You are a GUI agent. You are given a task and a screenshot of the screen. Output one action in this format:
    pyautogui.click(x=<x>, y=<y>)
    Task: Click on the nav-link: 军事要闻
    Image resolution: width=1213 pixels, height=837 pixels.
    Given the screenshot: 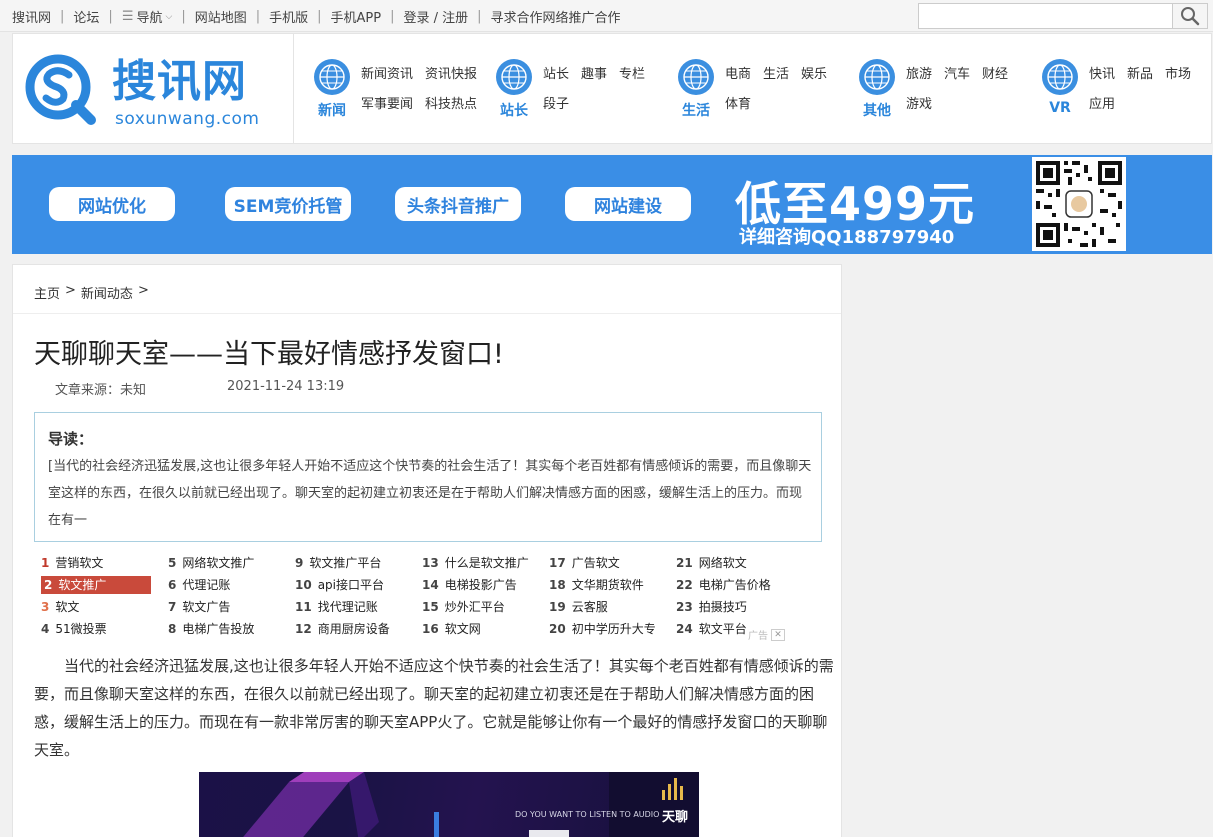 What is the action you would take?
    pyautogui.click(x=387, y=105)
    